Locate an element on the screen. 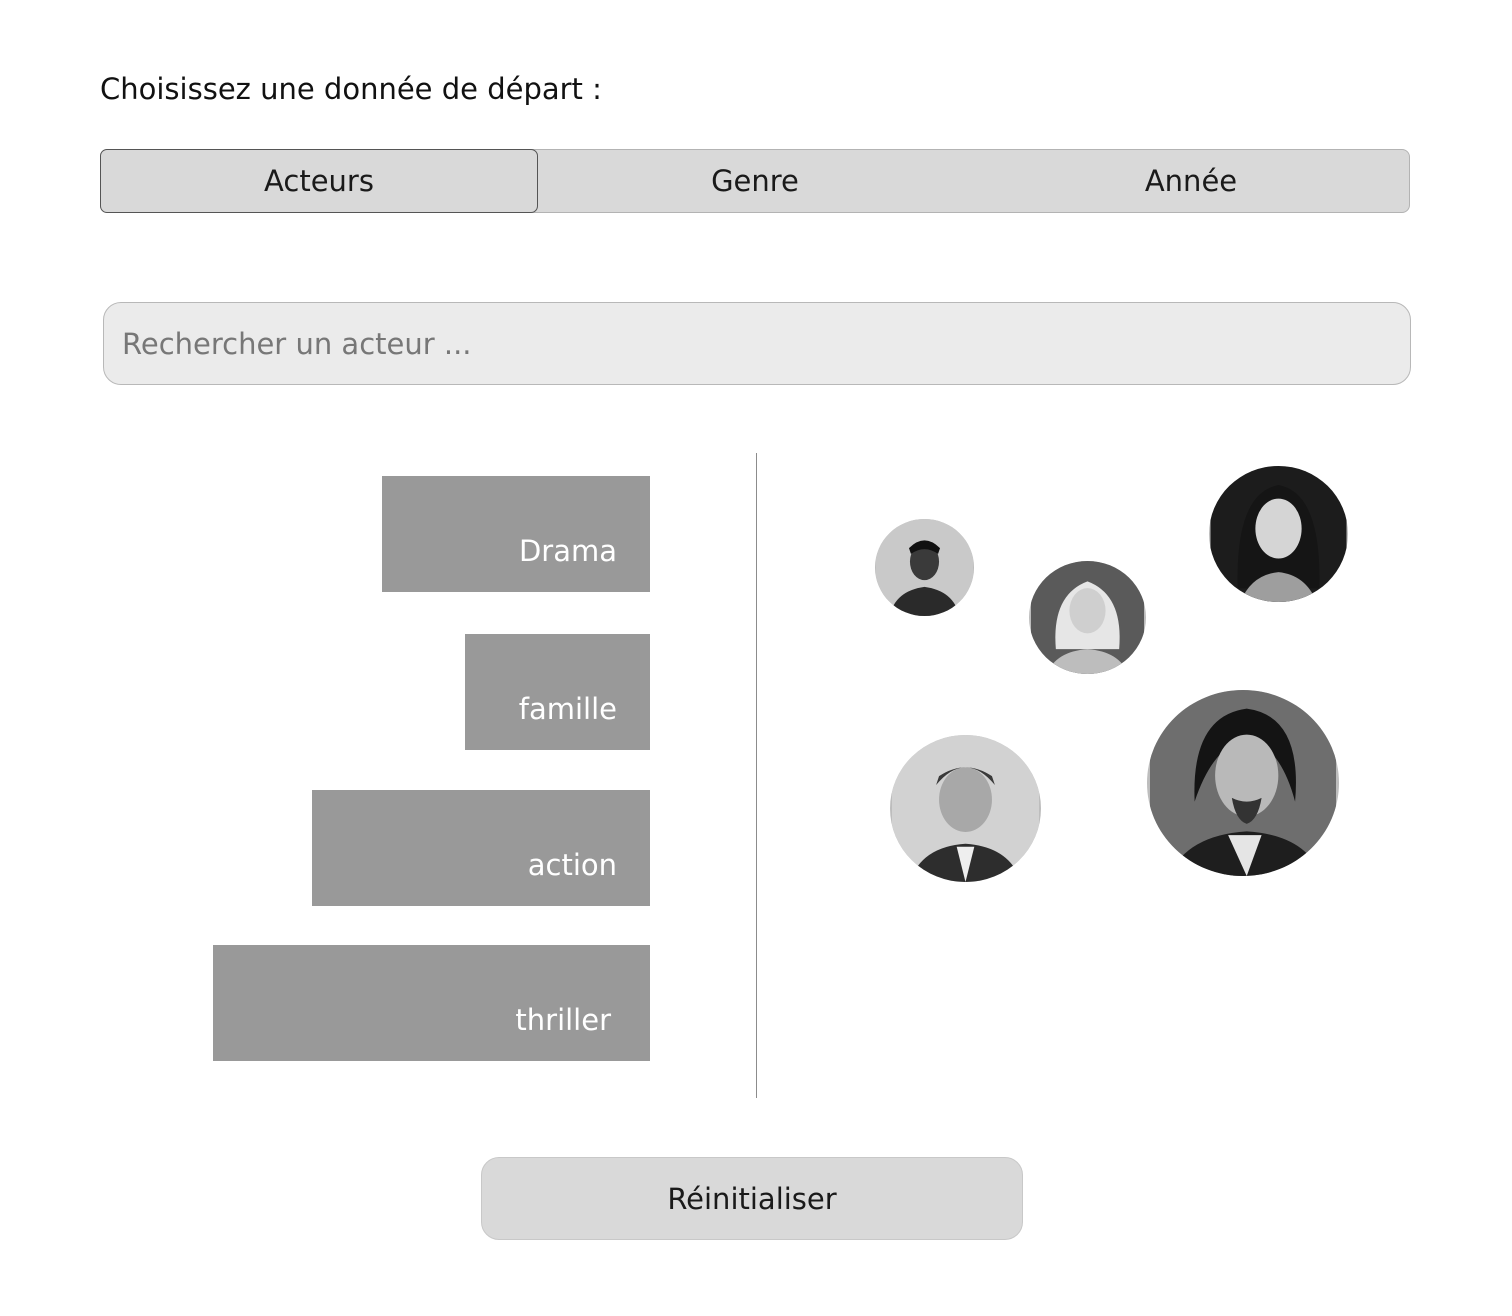 The image size is (1512, 1316). actor-search-input is located at coordinates (757, 343).